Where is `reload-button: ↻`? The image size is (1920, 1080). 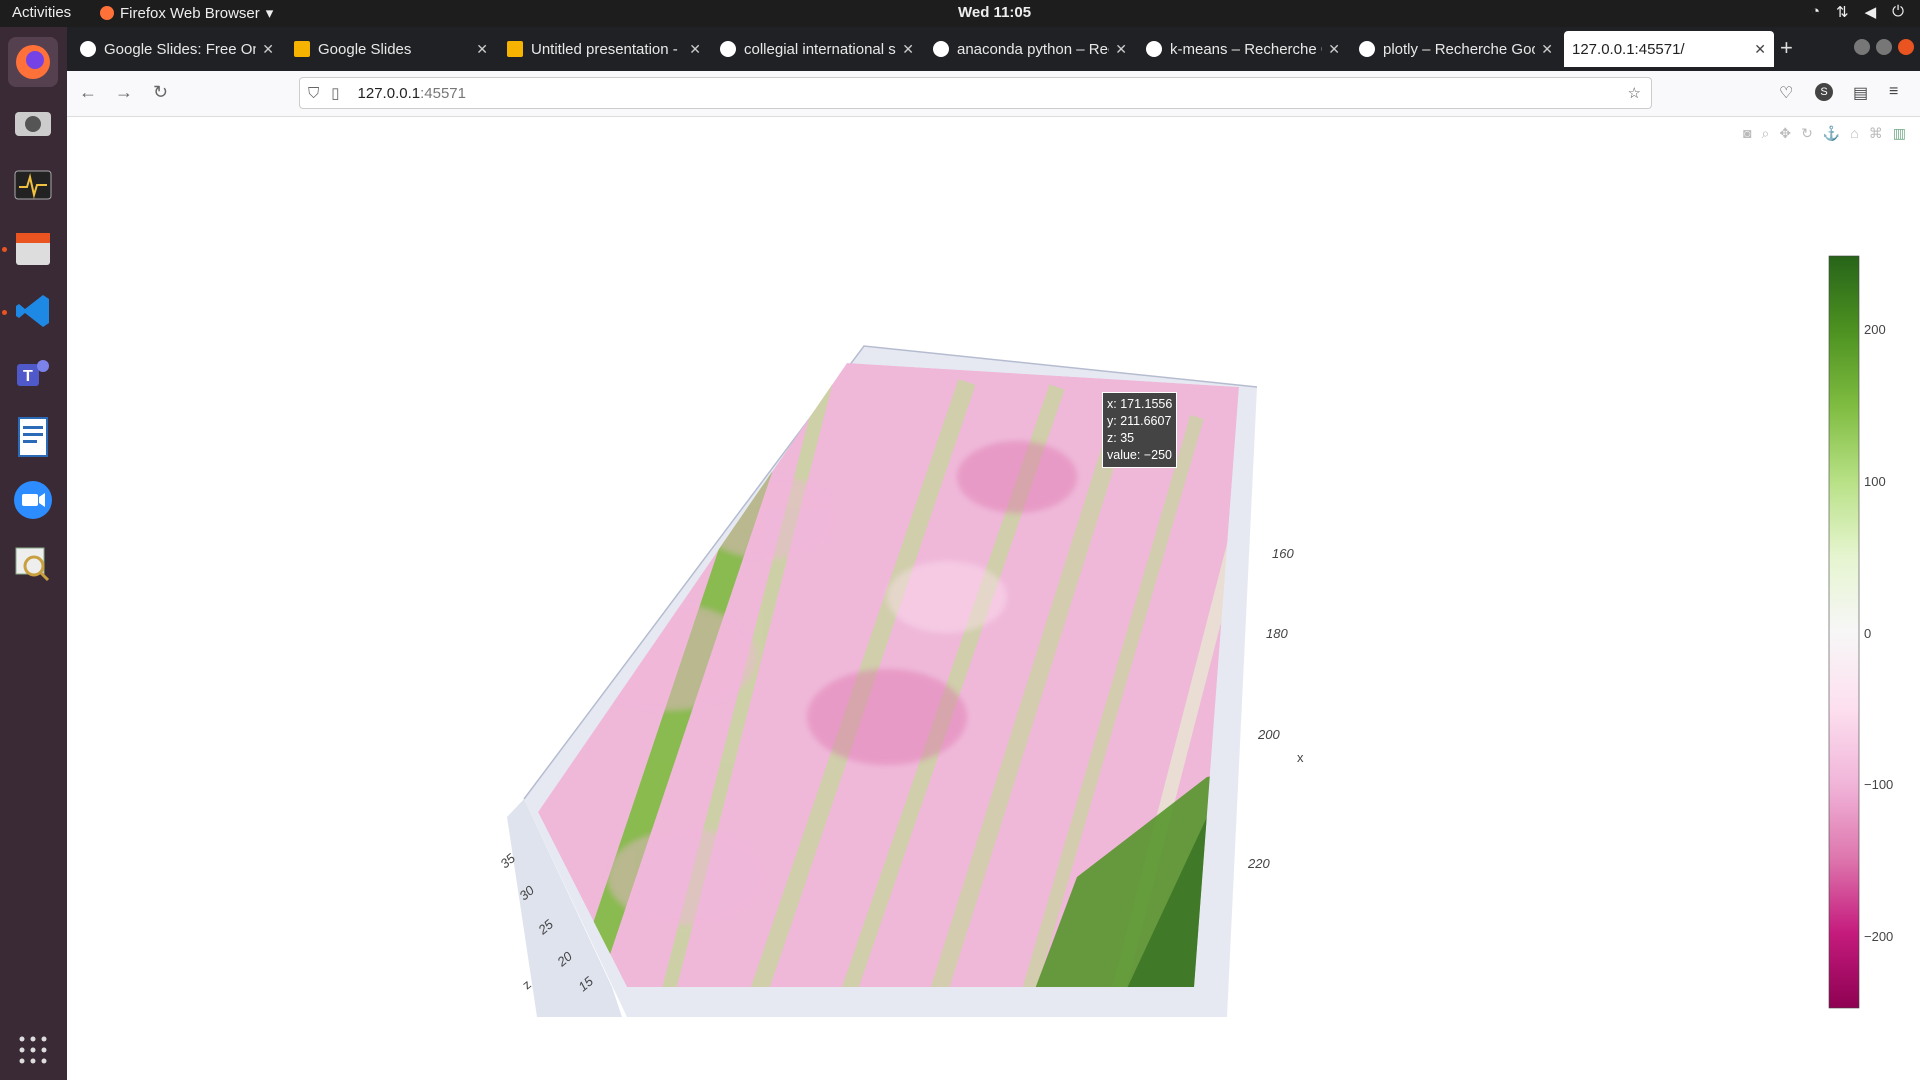 reload-button: ↻ is located at coordinates (160, 92).